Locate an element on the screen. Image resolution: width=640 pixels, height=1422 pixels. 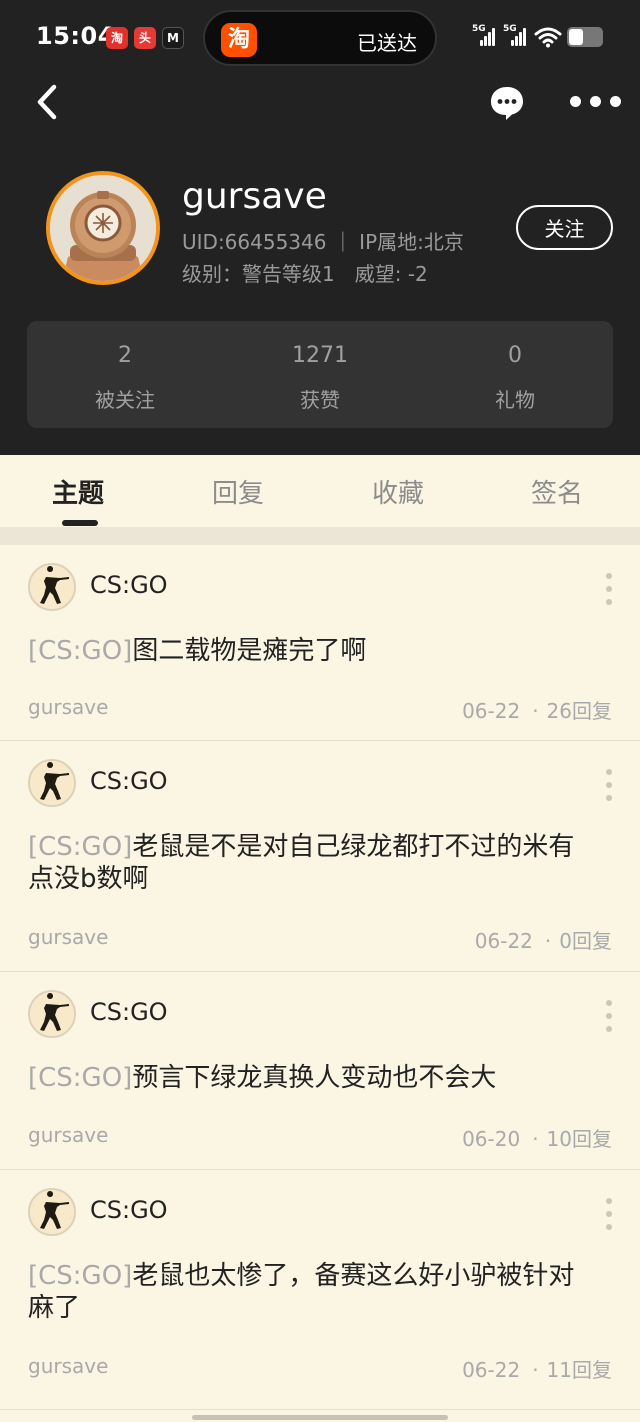
tab-replies: 回复 is located at coordinates (238, 491).